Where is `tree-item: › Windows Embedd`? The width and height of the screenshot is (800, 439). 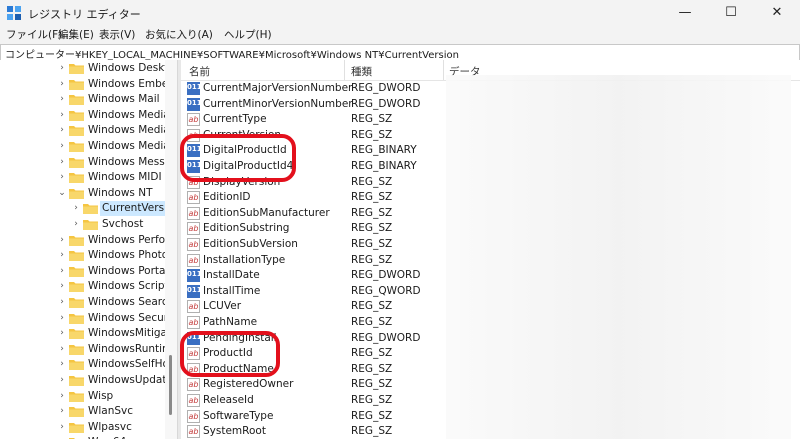 tree-item: › Windows Embedd is located at coordinates (82, 84).